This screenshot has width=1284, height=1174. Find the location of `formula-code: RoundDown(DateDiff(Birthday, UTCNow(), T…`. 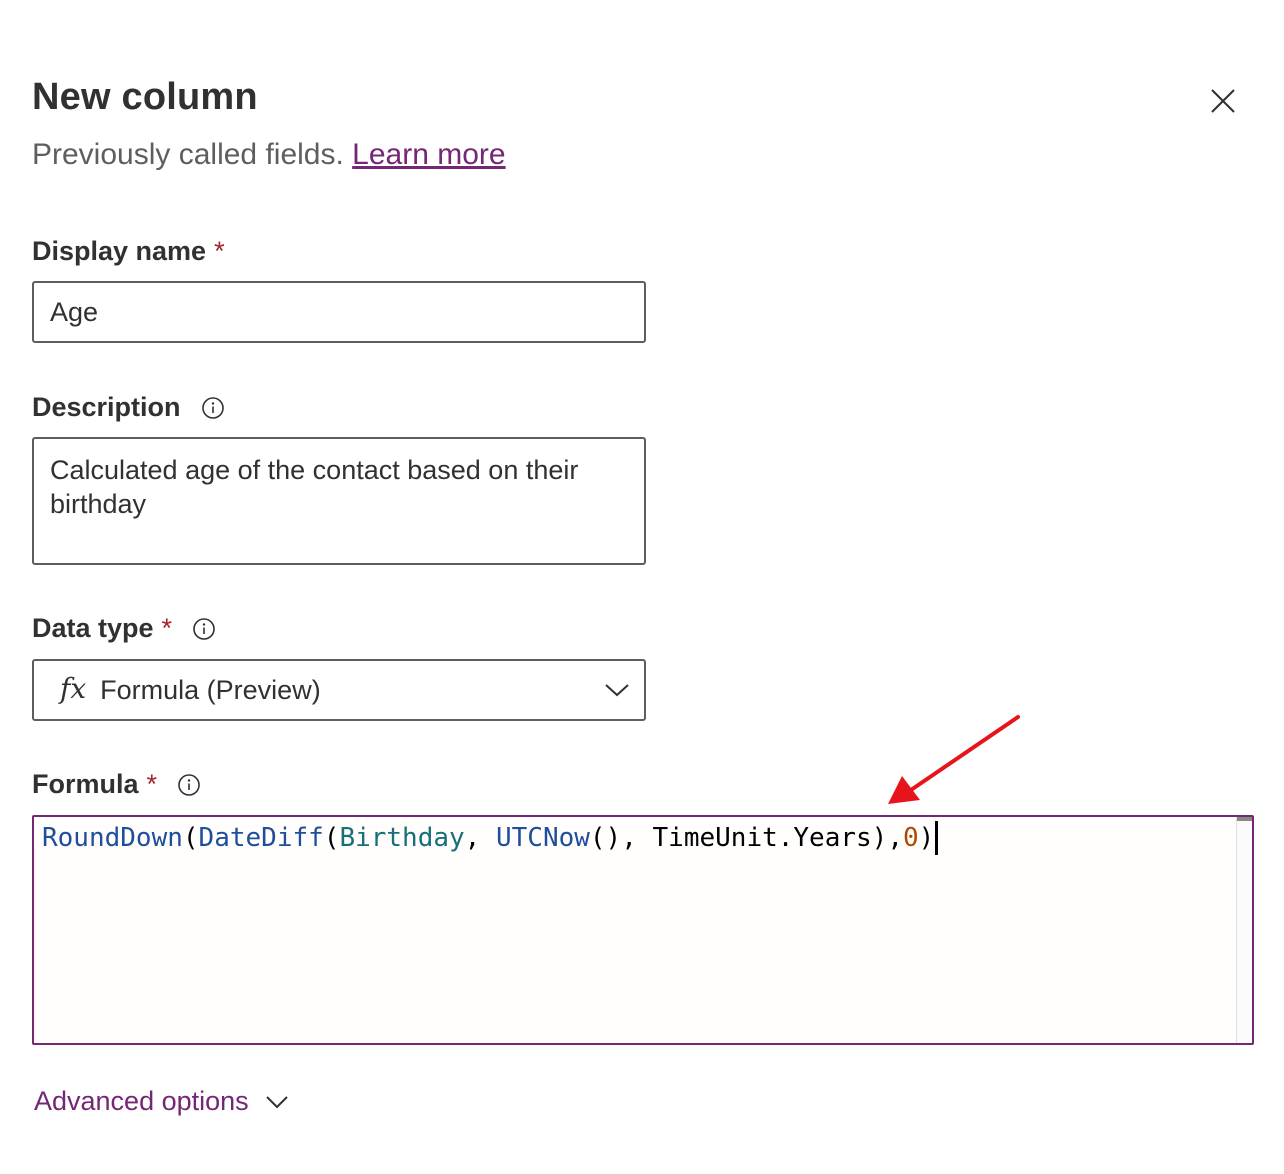

formula-code: RoundDown(DateDiff(Birthday, UTCNow(), T… is located at coordinates (490, 838).